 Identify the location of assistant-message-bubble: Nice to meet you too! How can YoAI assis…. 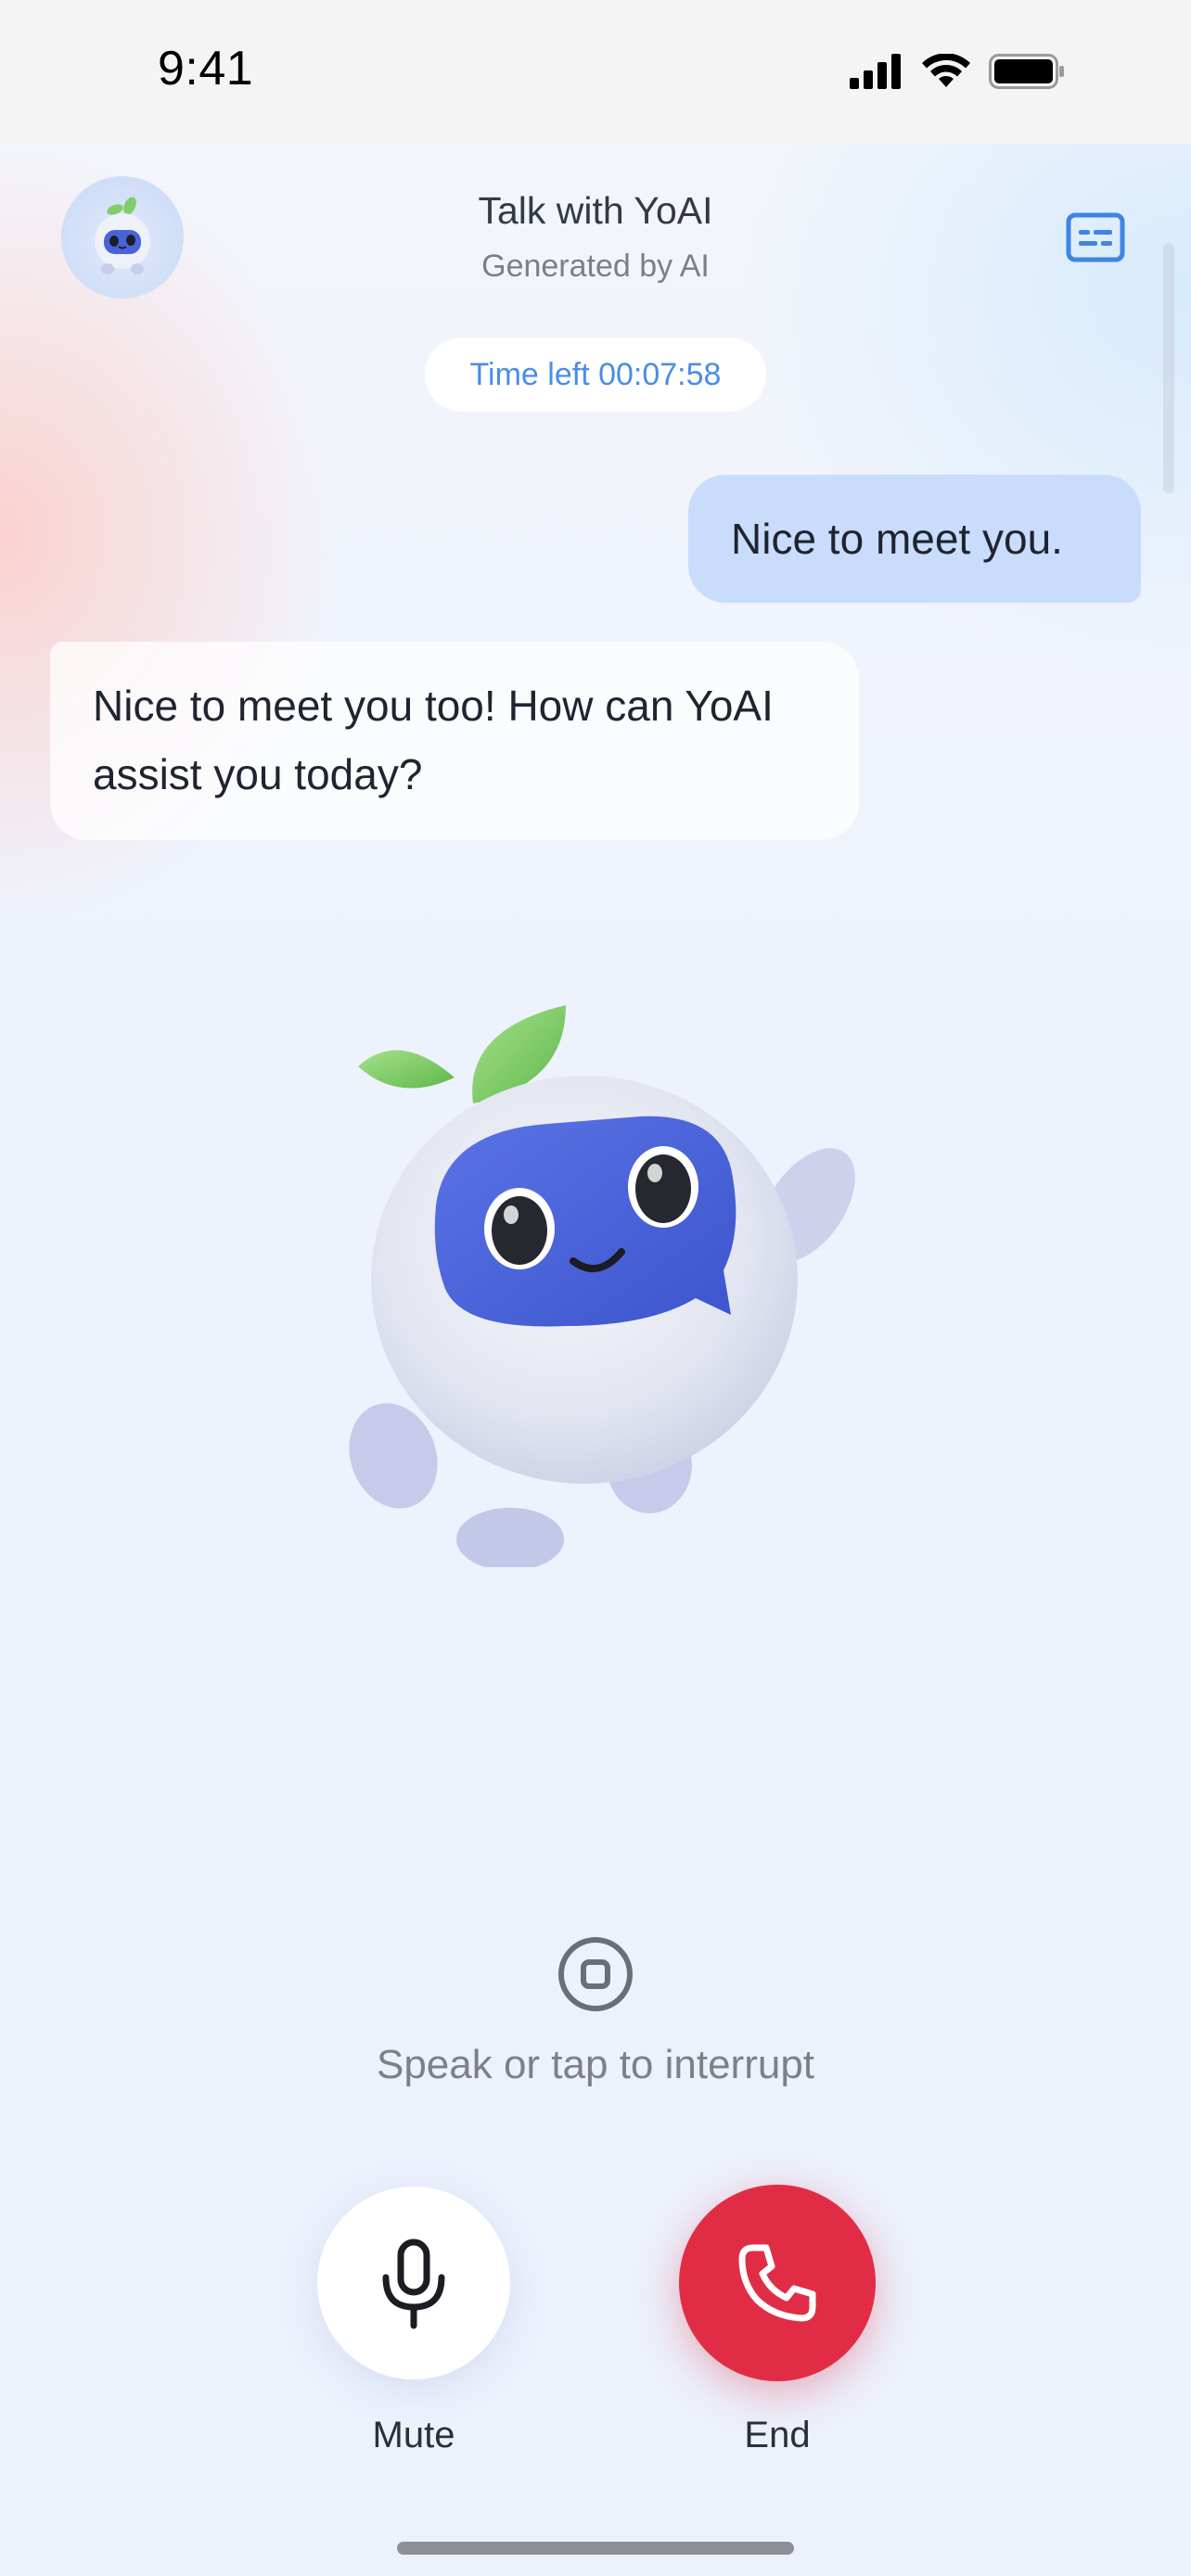
(454, 741).